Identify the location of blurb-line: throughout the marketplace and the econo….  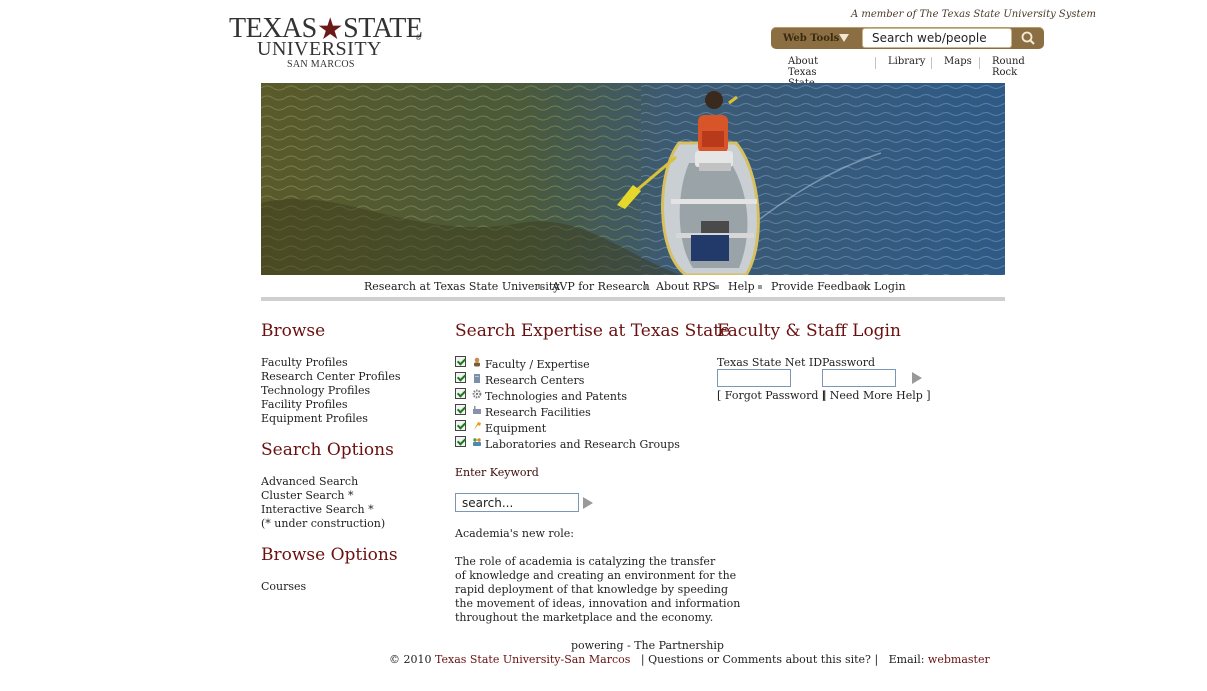
(584, 617).